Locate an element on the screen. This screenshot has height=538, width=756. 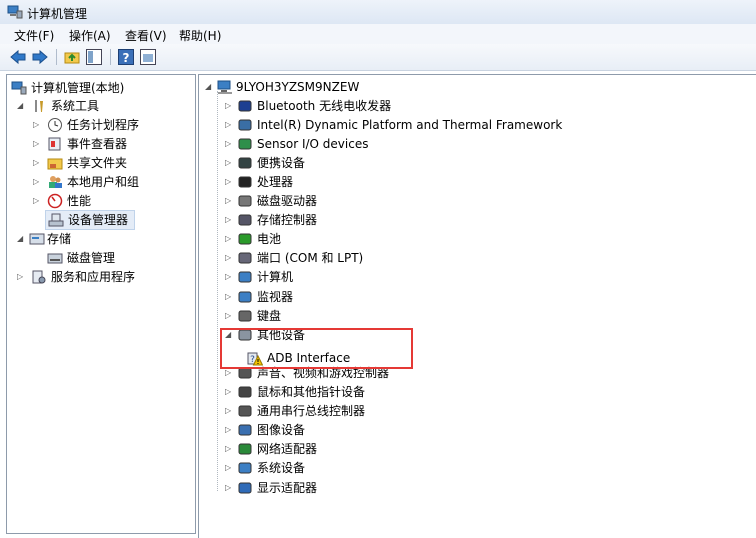
tree-node-services-and-applications: ▷ 服务和应用程序 is located at coordinates (104, 277).